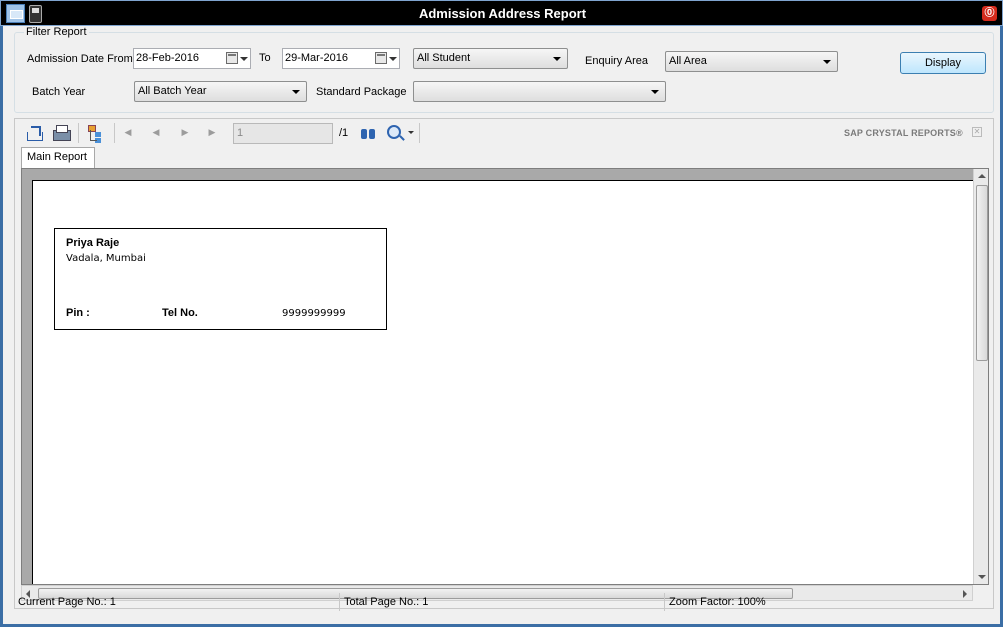 The image size is (1003, 627). I want to click on pin-label: Pin :, so click(78, 313).